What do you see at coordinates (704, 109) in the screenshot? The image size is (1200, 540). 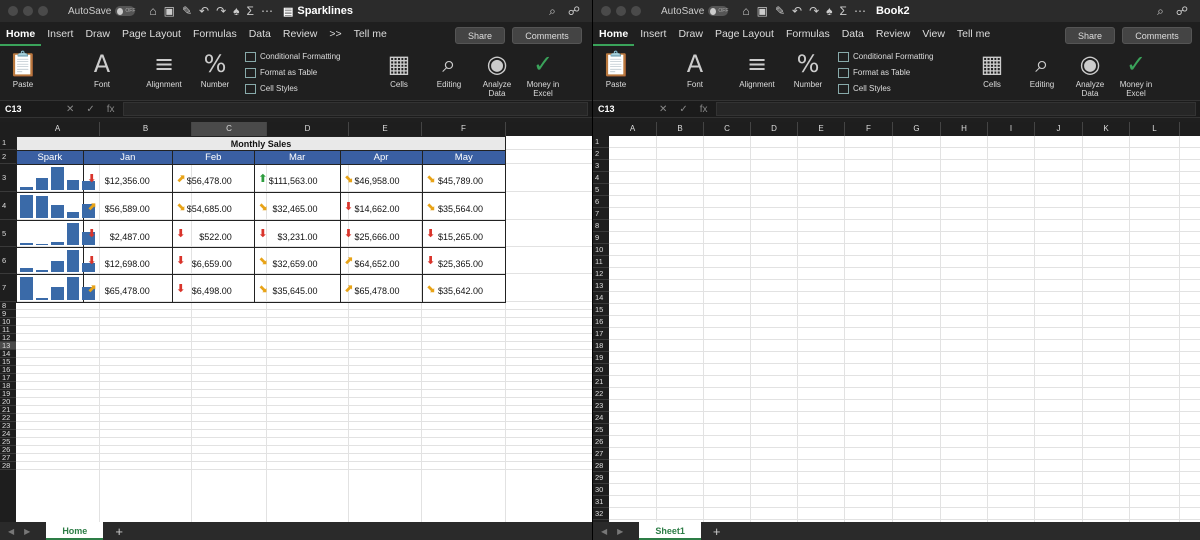 I see `function-icon: fx` at bounding box center [704, 109].